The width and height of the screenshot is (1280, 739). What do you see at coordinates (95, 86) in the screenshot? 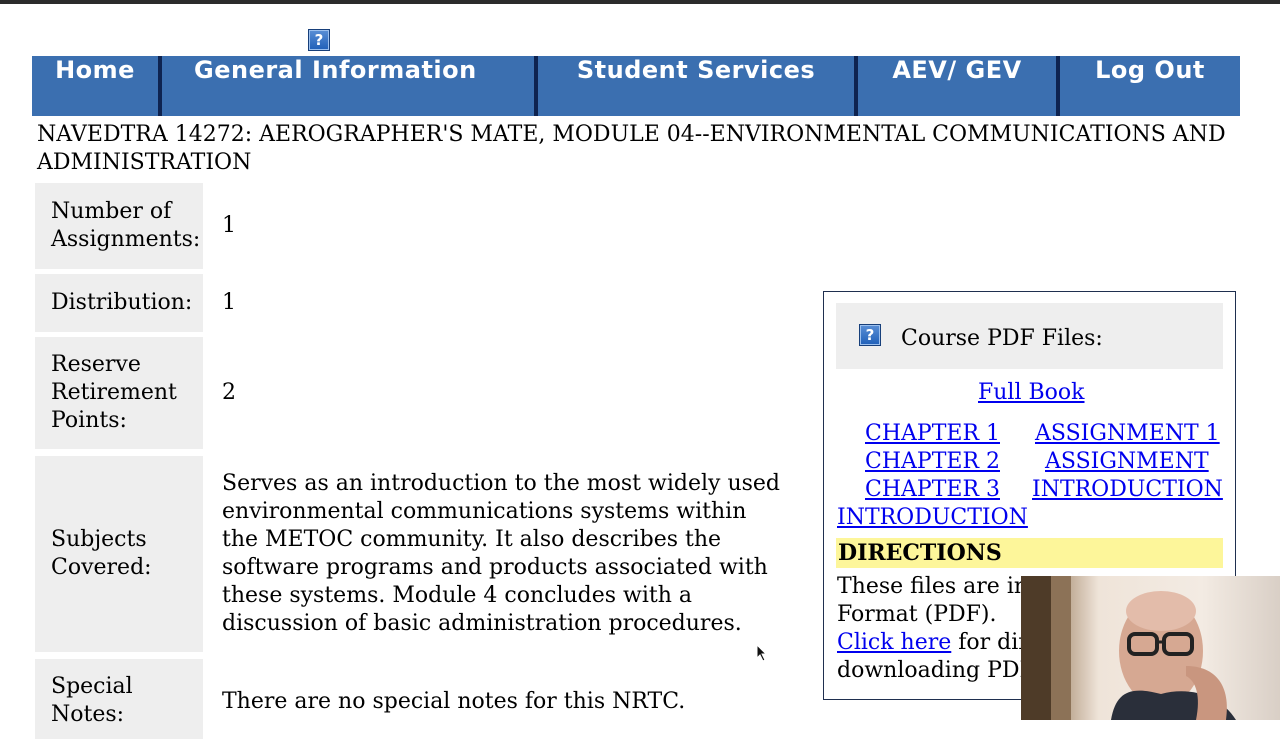
I see `nav-home: Home` at bounding box center [95, 86].